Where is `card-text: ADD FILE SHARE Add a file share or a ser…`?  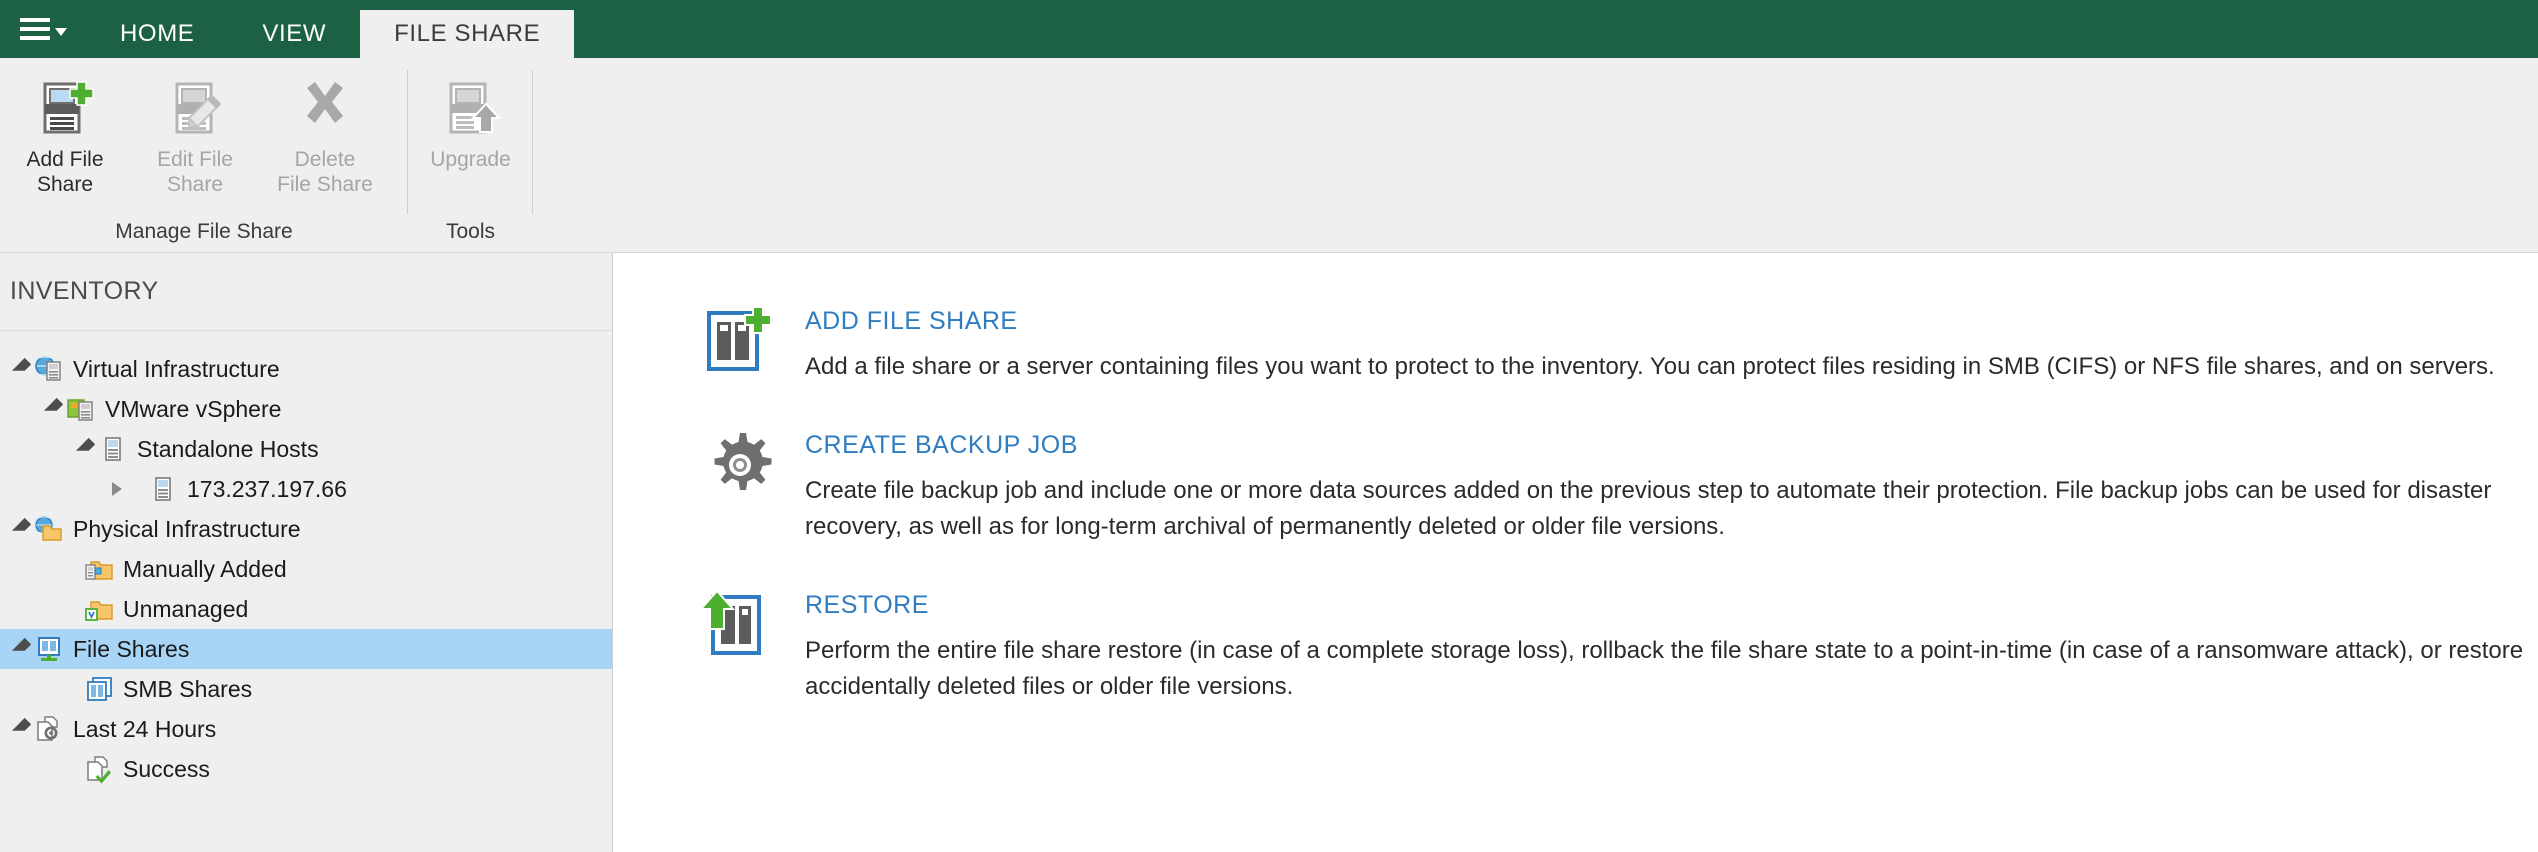 card-text: ADD FILE SHARE Add a file share or a ser… is located at coordinates (1671, 345).